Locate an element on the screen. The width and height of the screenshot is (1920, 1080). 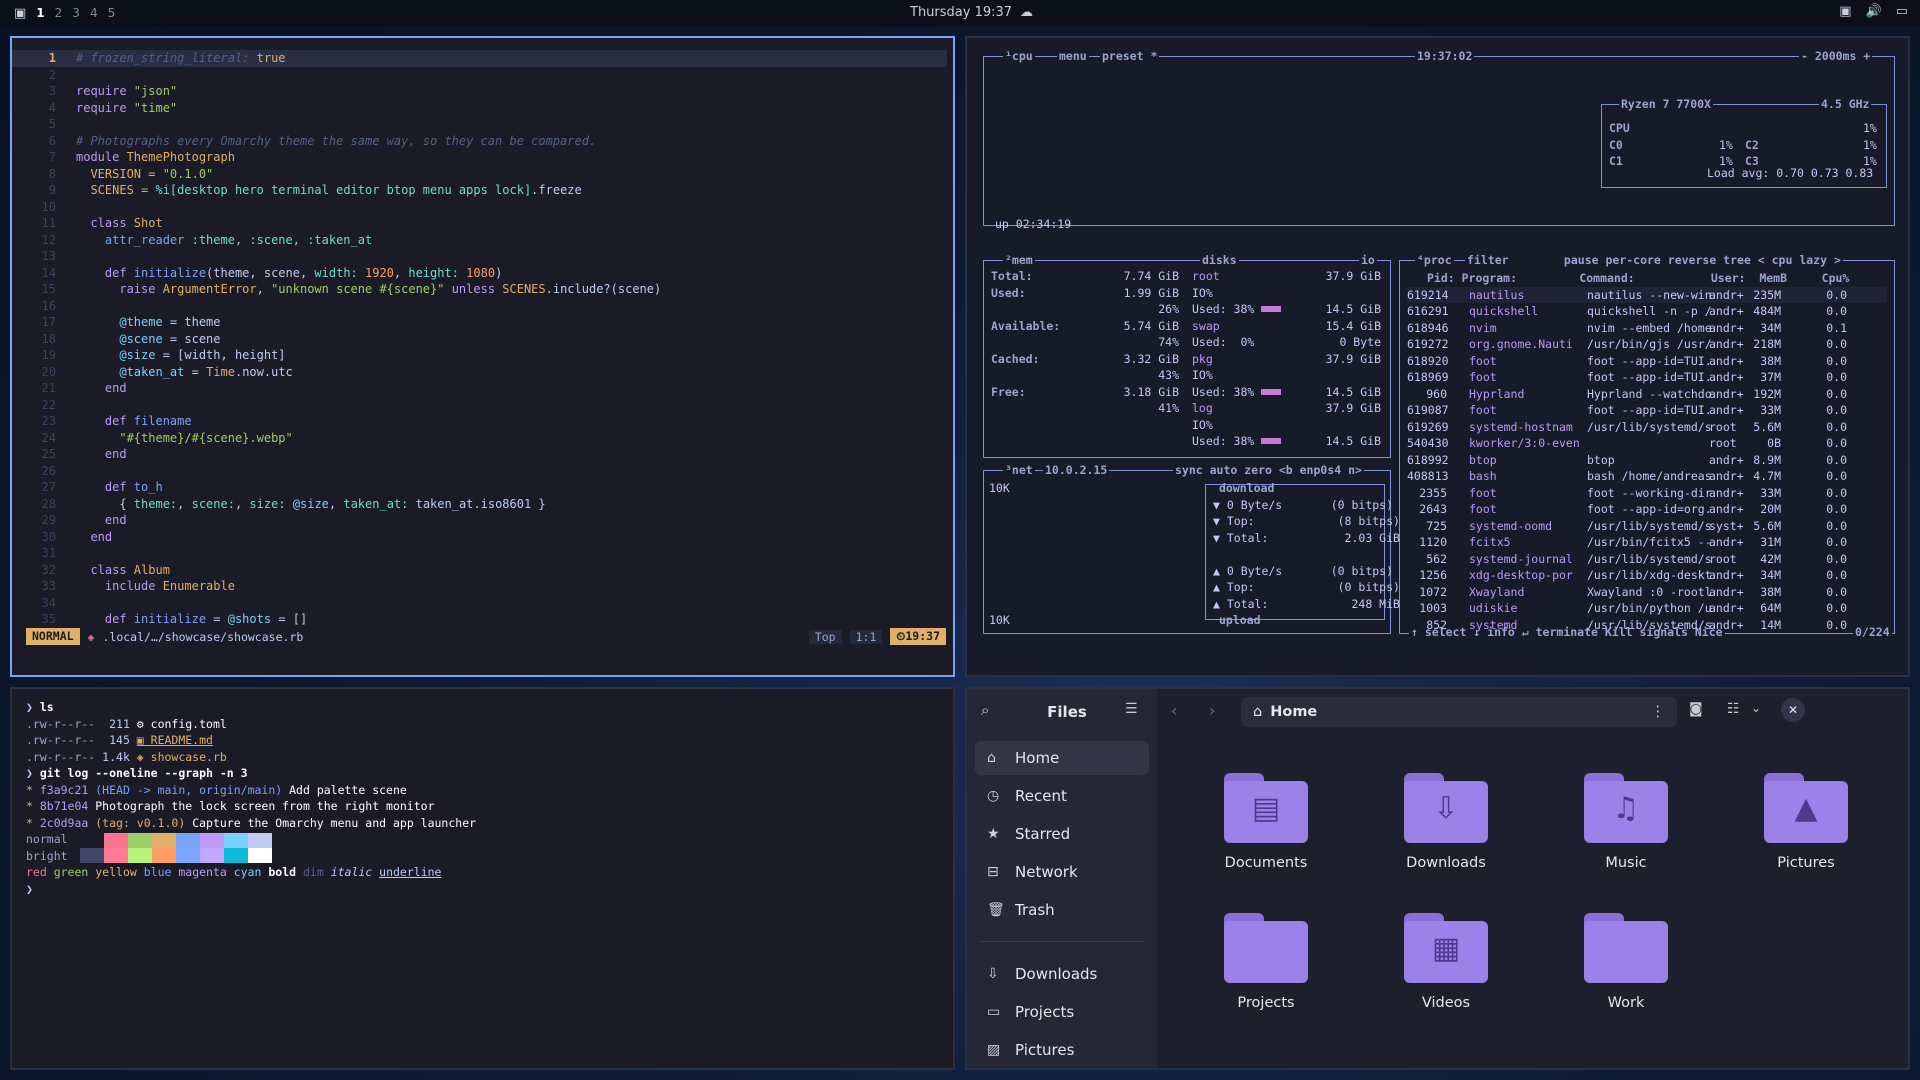
cpu-interval: - 2000ms + is located at coordinates (1836, 56).